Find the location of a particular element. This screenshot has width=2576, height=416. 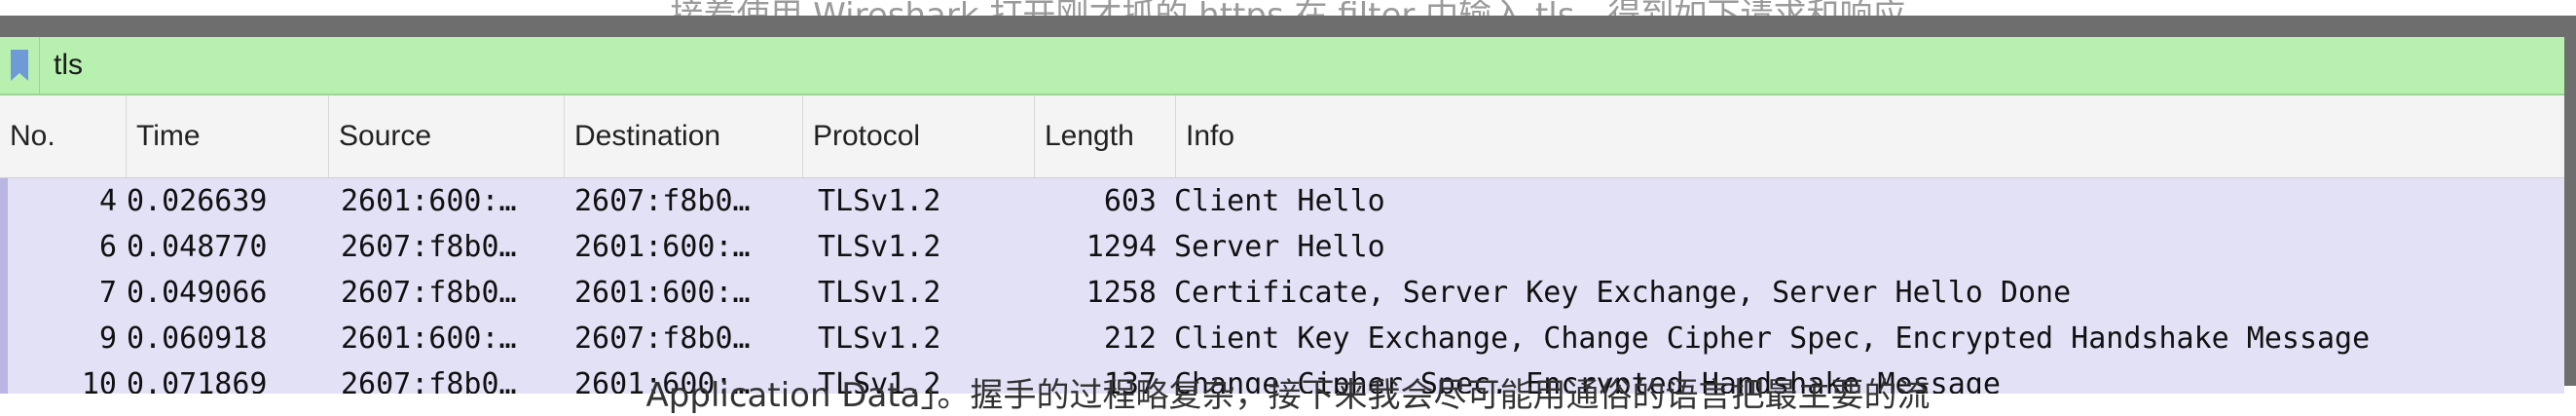

column-header-protocol: Protocol is located at coordinates (919, 136).